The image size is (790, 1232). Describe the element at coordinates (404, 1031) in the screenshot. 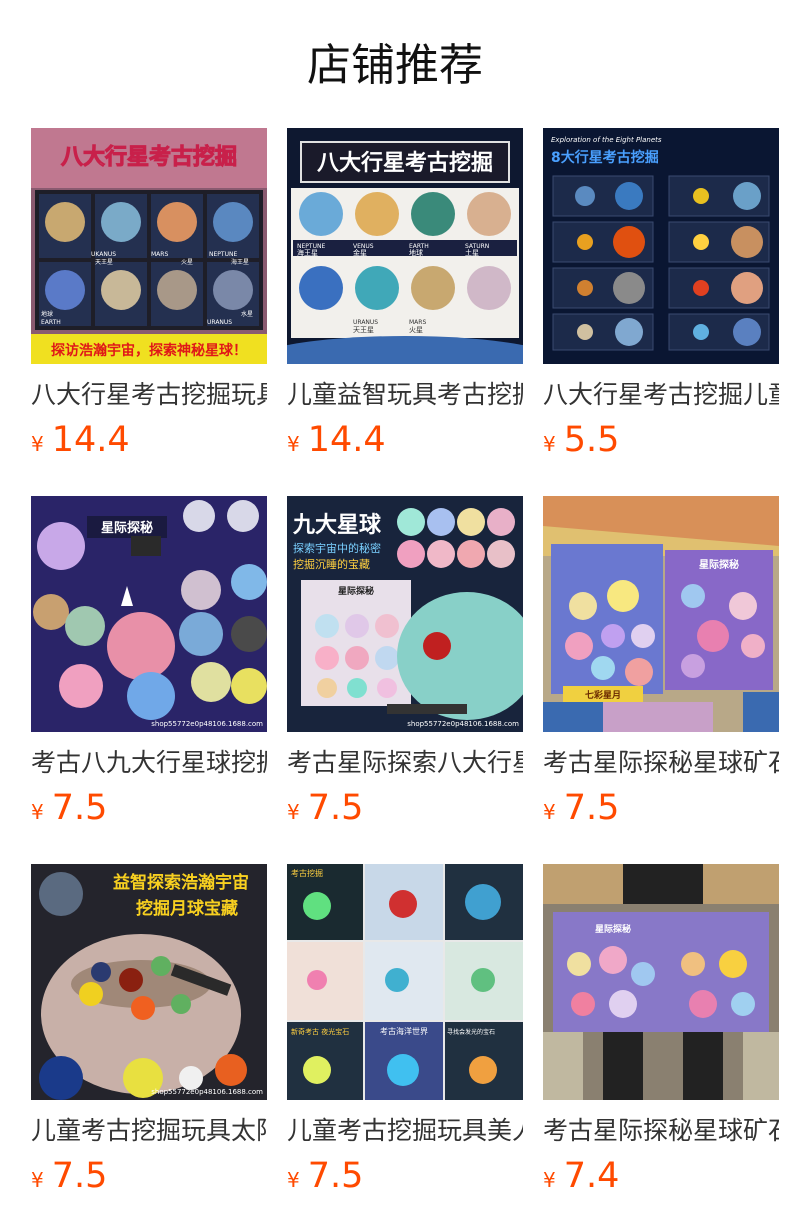

I see `collage-label: 考古海洋世界` at that location.